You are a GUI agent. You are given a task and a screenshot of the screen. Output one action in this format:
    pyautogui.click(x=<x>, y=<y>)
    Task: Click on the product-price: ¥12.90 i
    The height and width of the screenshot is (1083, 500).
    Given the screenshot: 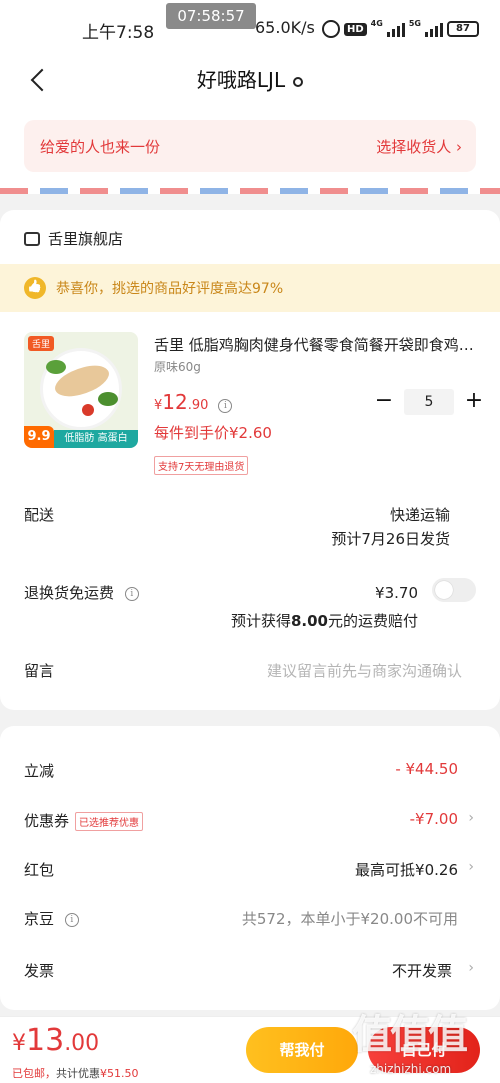 What is the action you would take?
    pyautogui.click(x=193, y=402)
    